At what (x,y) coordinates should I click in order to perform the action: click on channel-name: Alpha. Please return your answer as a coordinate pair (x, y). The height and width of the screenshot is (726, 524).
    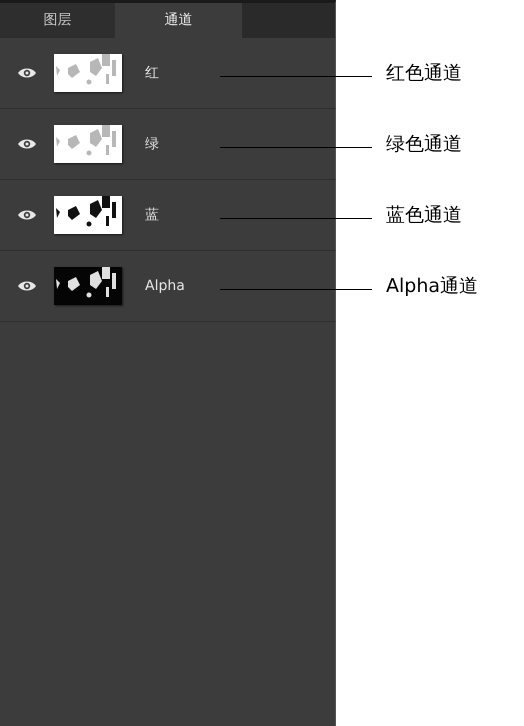
    Looking at the image, I should click on (165, 286).